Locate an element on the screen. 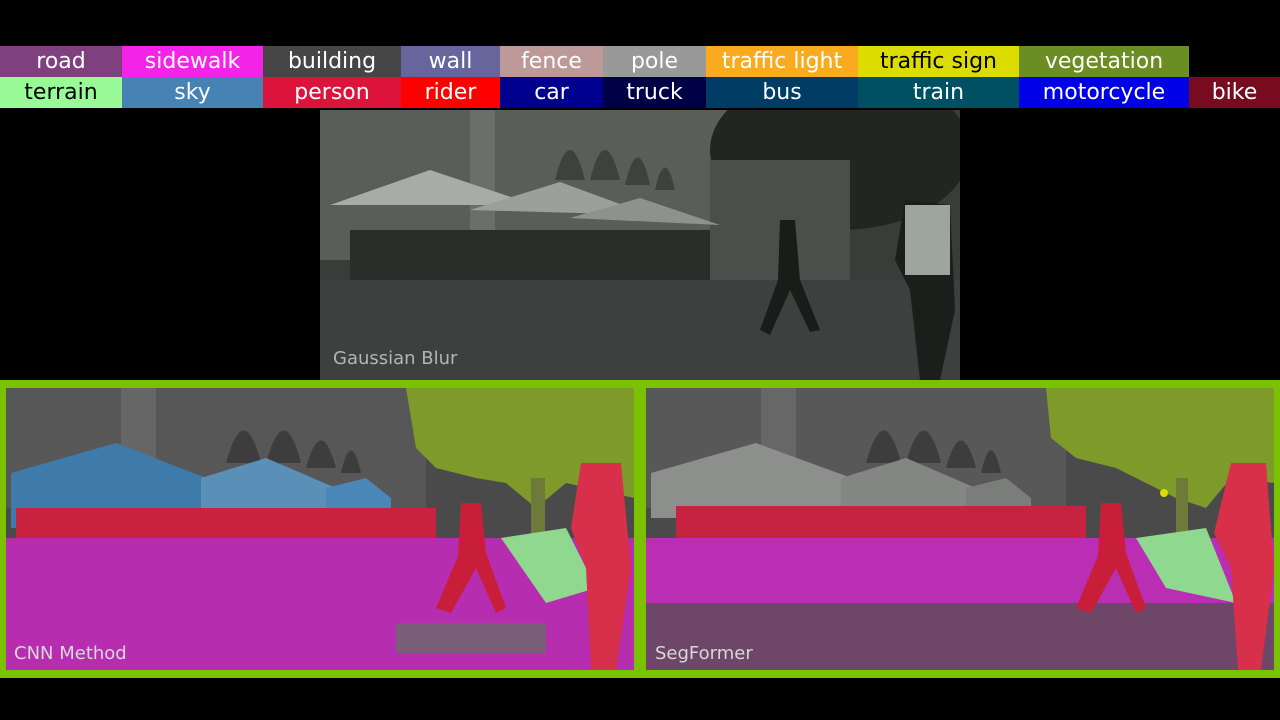 The image size is (1280, 720). legend-rider: rider is located at coordinates (450, 92).